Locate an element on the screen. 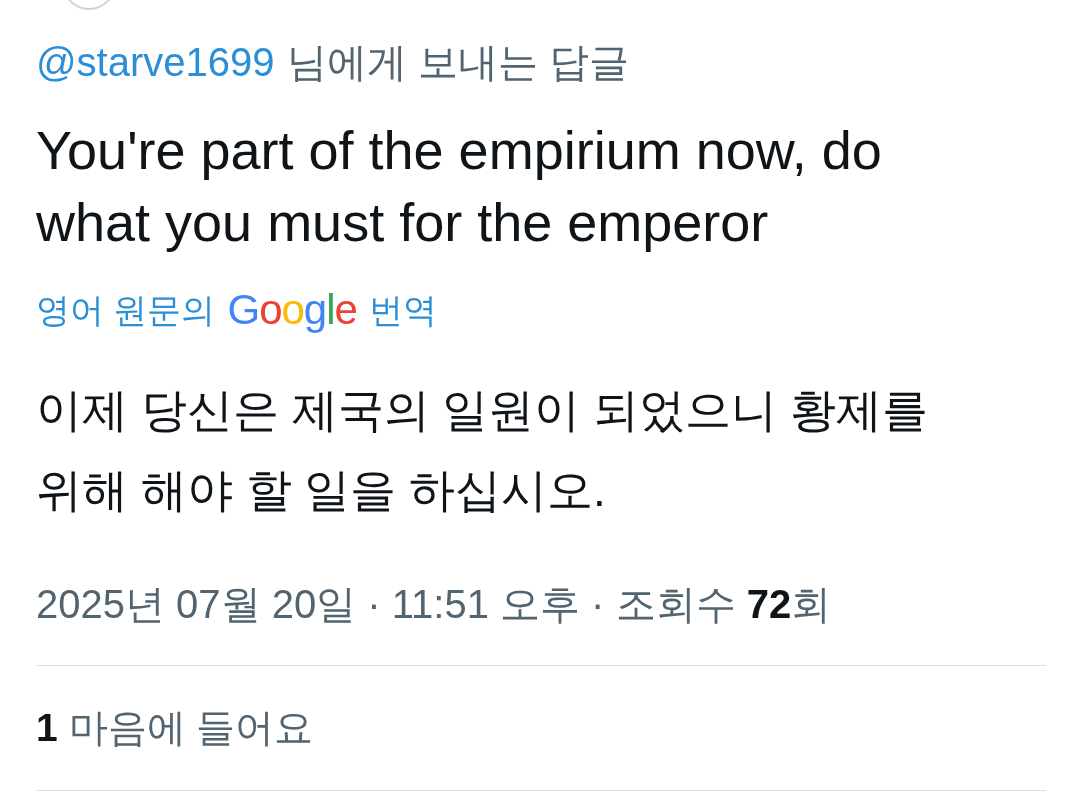 The height and width of the screenshot is (804, 1071). likes-link: 1 마음에 들어요 is located at coordinates (175, 728).